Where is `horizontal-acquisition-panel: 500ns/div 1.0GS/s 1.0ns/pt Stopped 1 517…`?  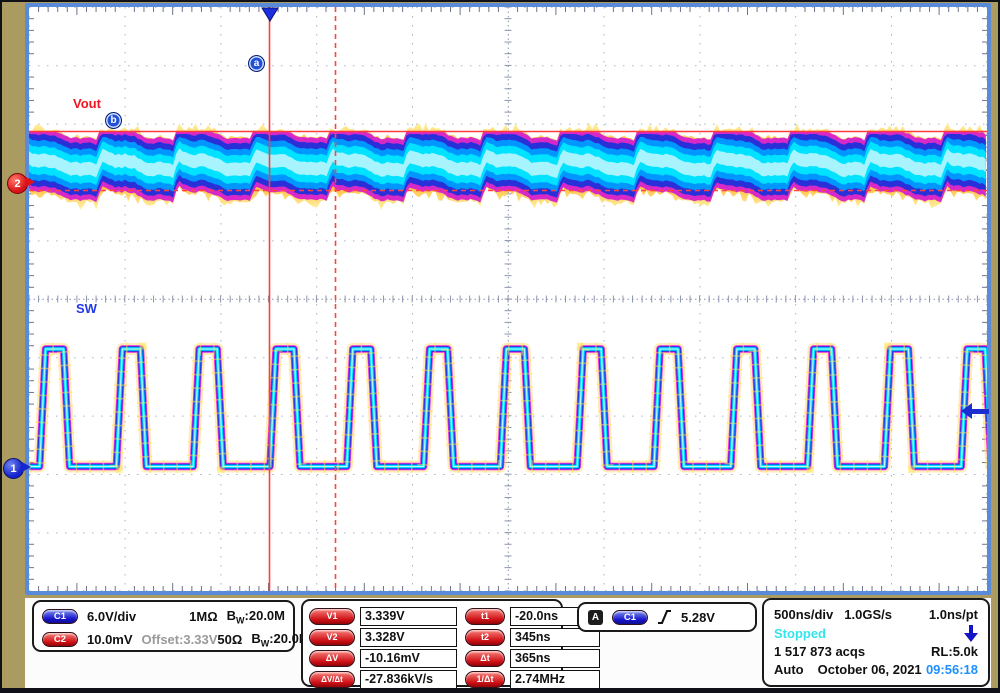 horizontal-acquisition-panel: 500ns/div 1.0GS/s 1.0ns/pt Stopped 1 517… is located at coordinates (876, 642).